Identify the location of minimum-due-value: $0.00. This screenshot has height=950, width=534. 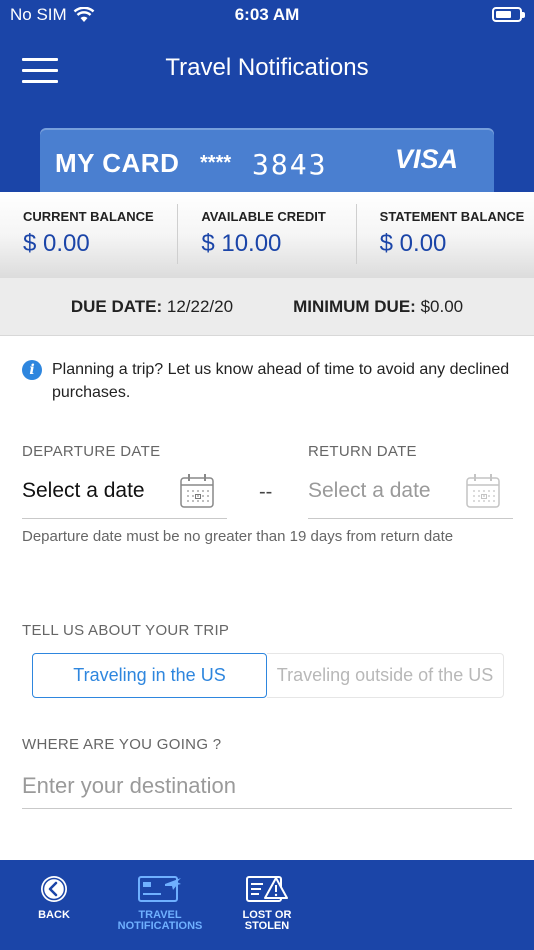
(442, 306).